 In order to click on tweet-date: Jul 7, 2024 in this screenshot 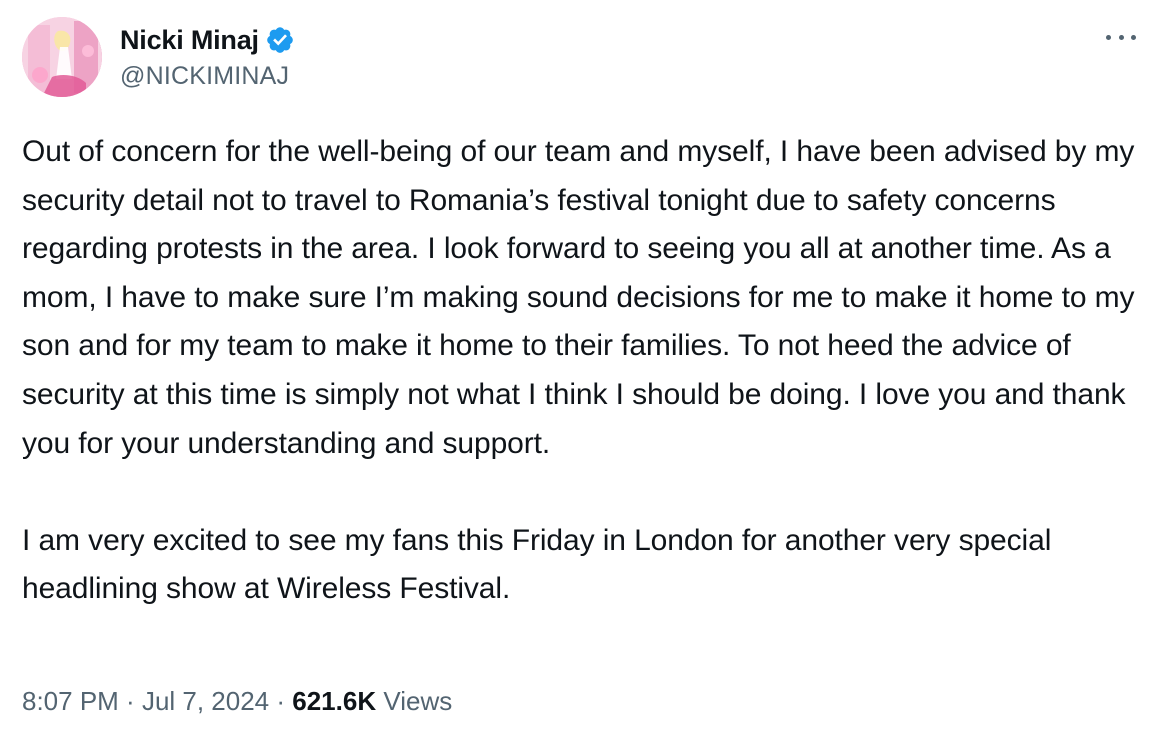, I will do `click(205, 701)`.